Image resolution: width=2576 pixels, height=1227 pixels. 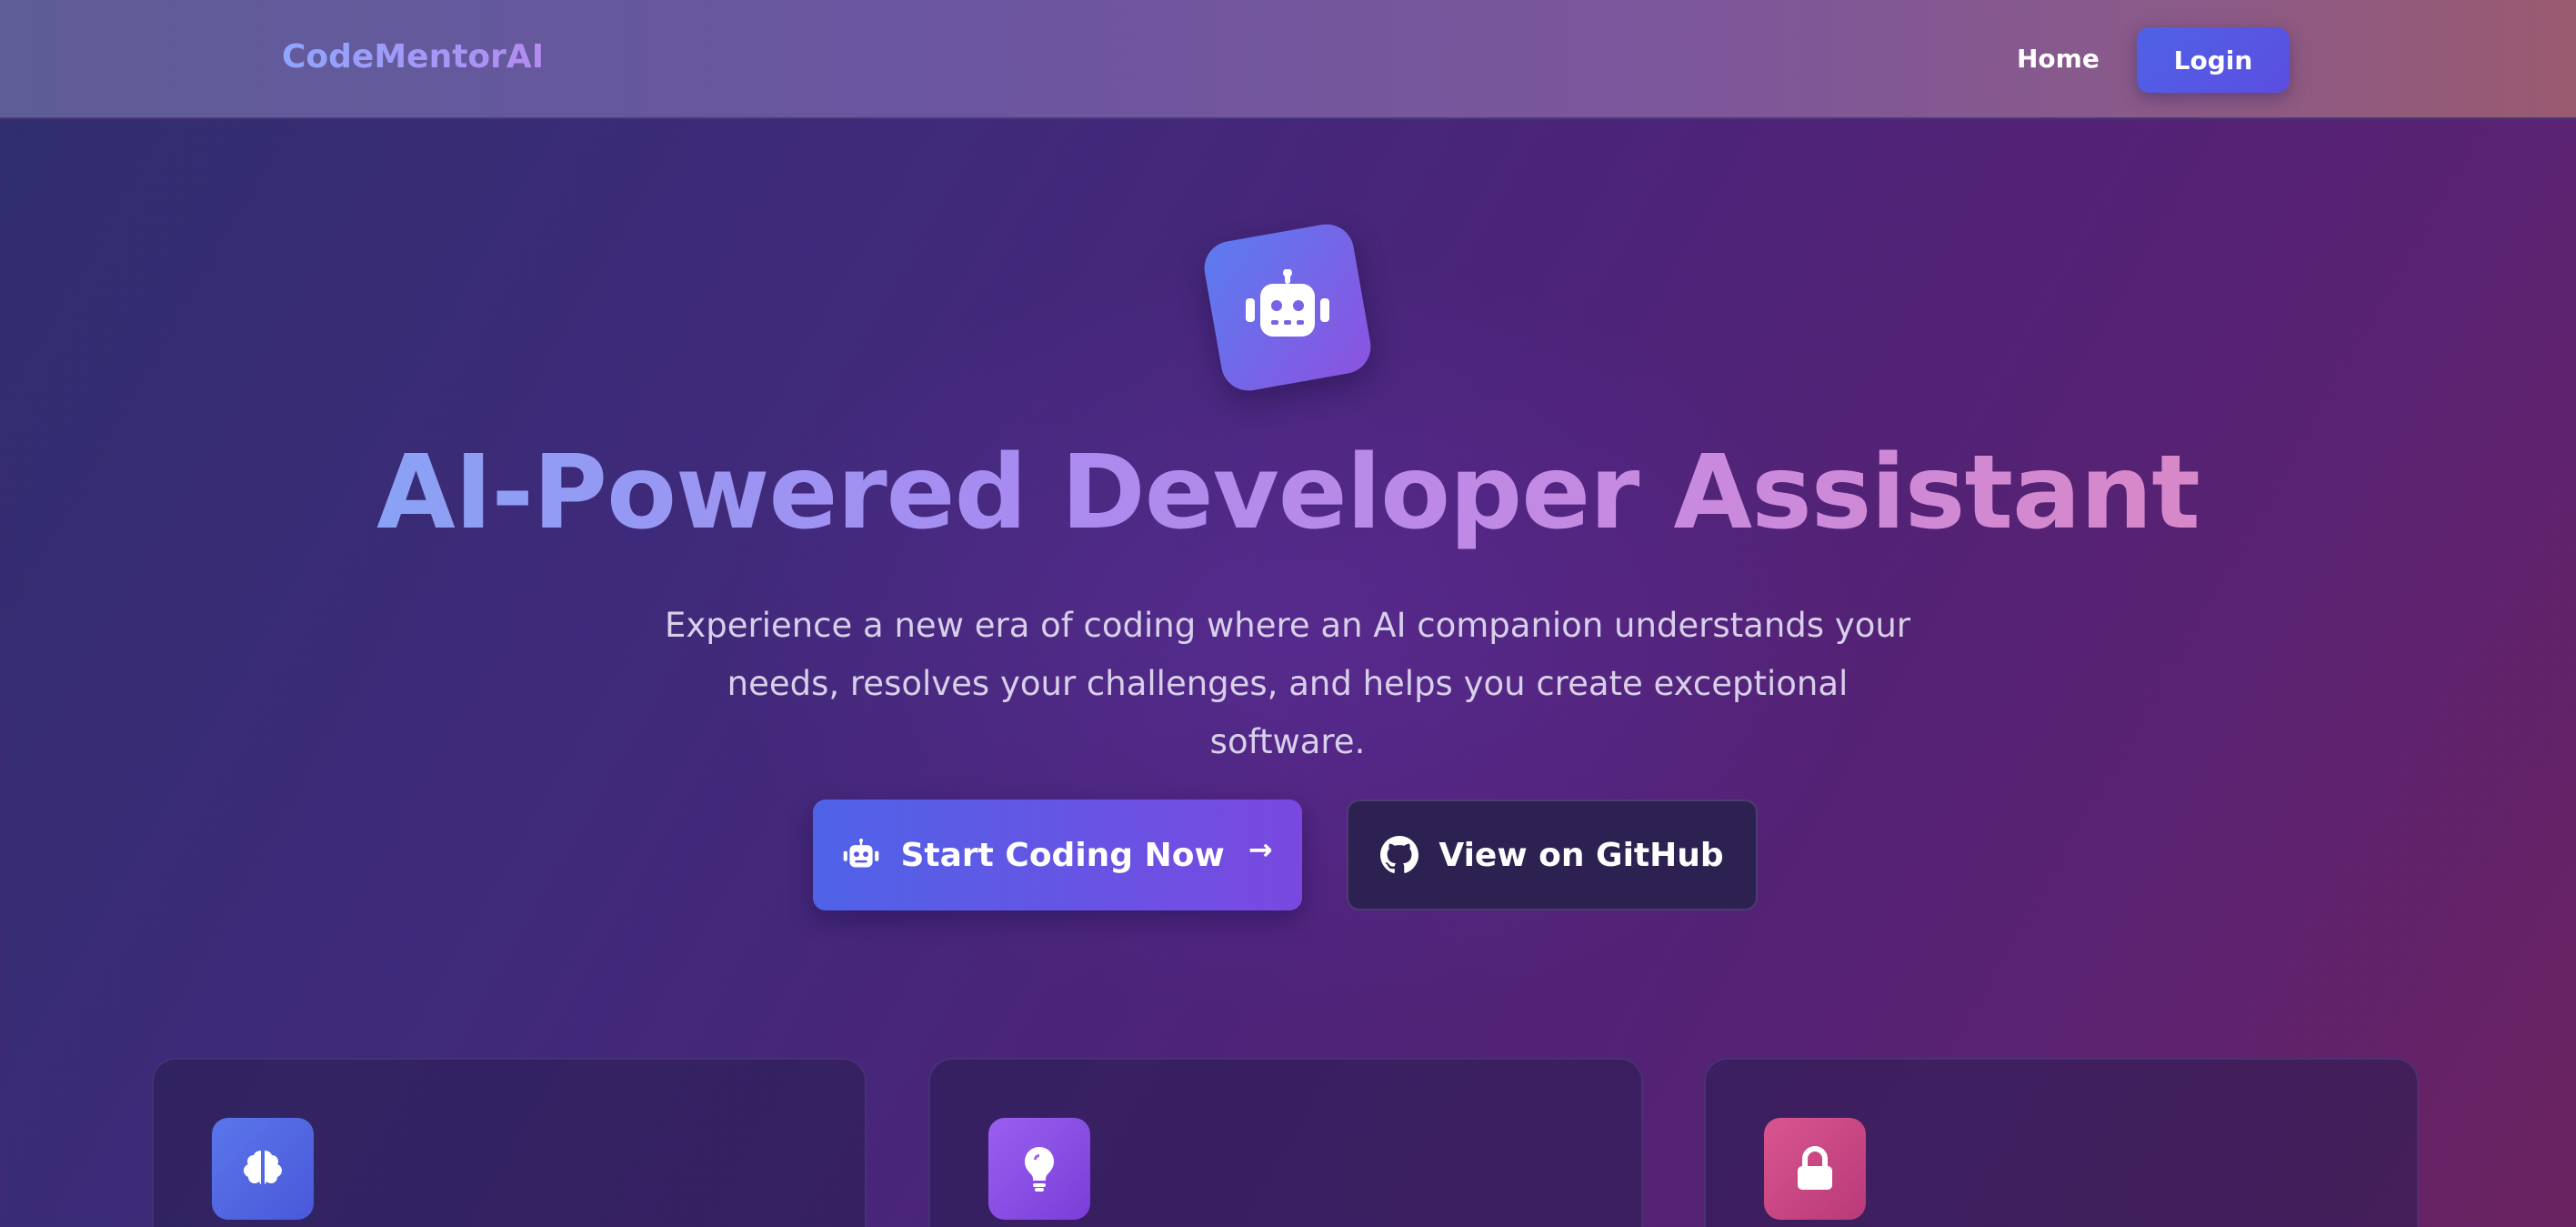 What do you see at coordinates (413, 56) in the screenshot?
I see `brand-logo: CodeMentorAI` at bounding box center [413, 56].